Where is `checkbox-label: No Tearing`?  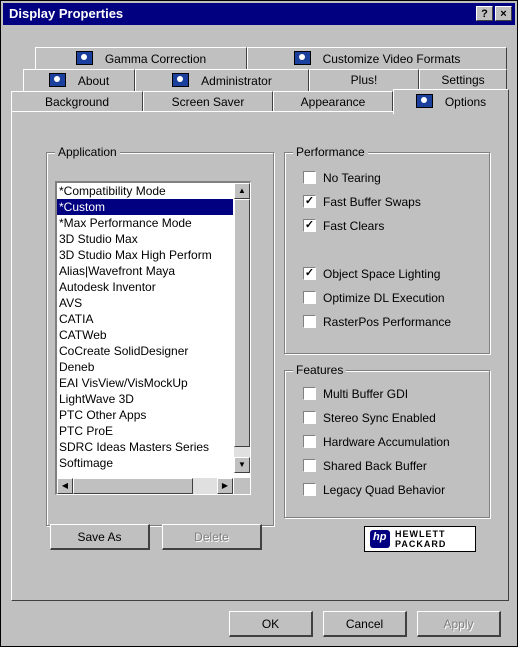
checkbox-label: No Tearing is located at coordinates (352, 178).